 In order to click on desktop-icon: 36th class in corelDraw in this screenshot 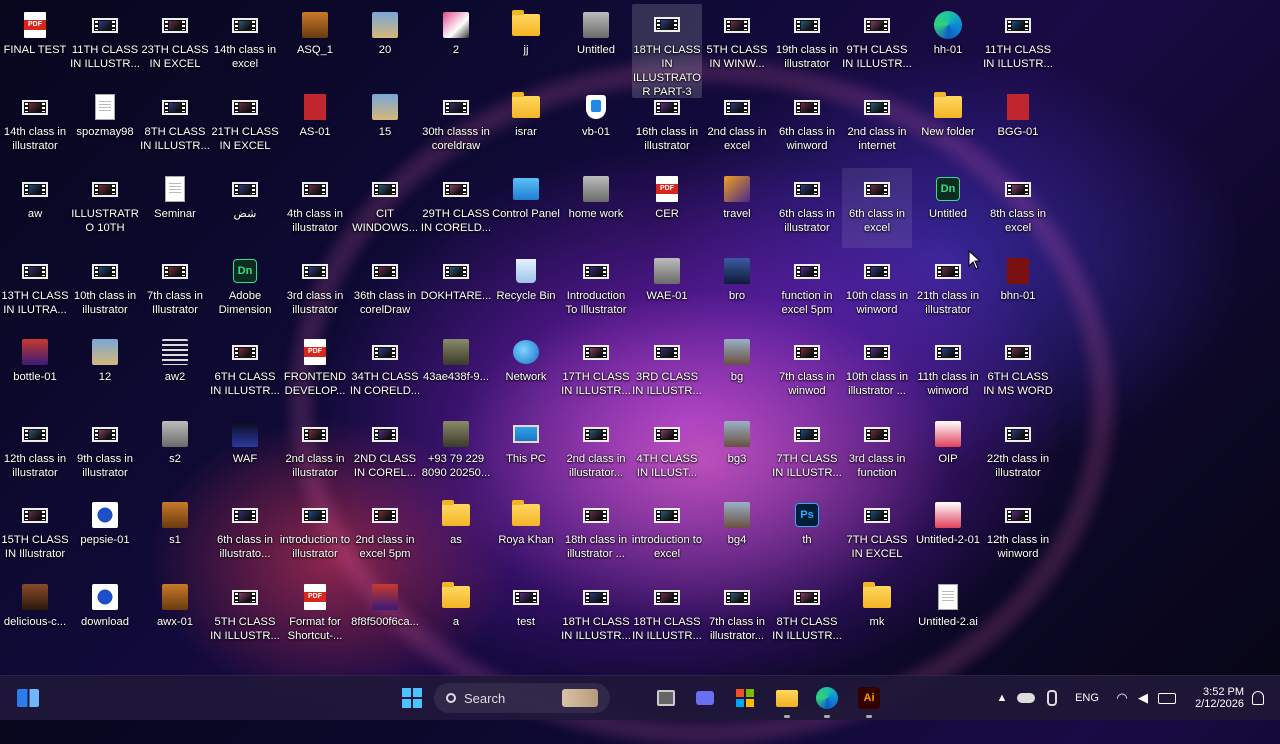, I will do `click(385, 290)`.